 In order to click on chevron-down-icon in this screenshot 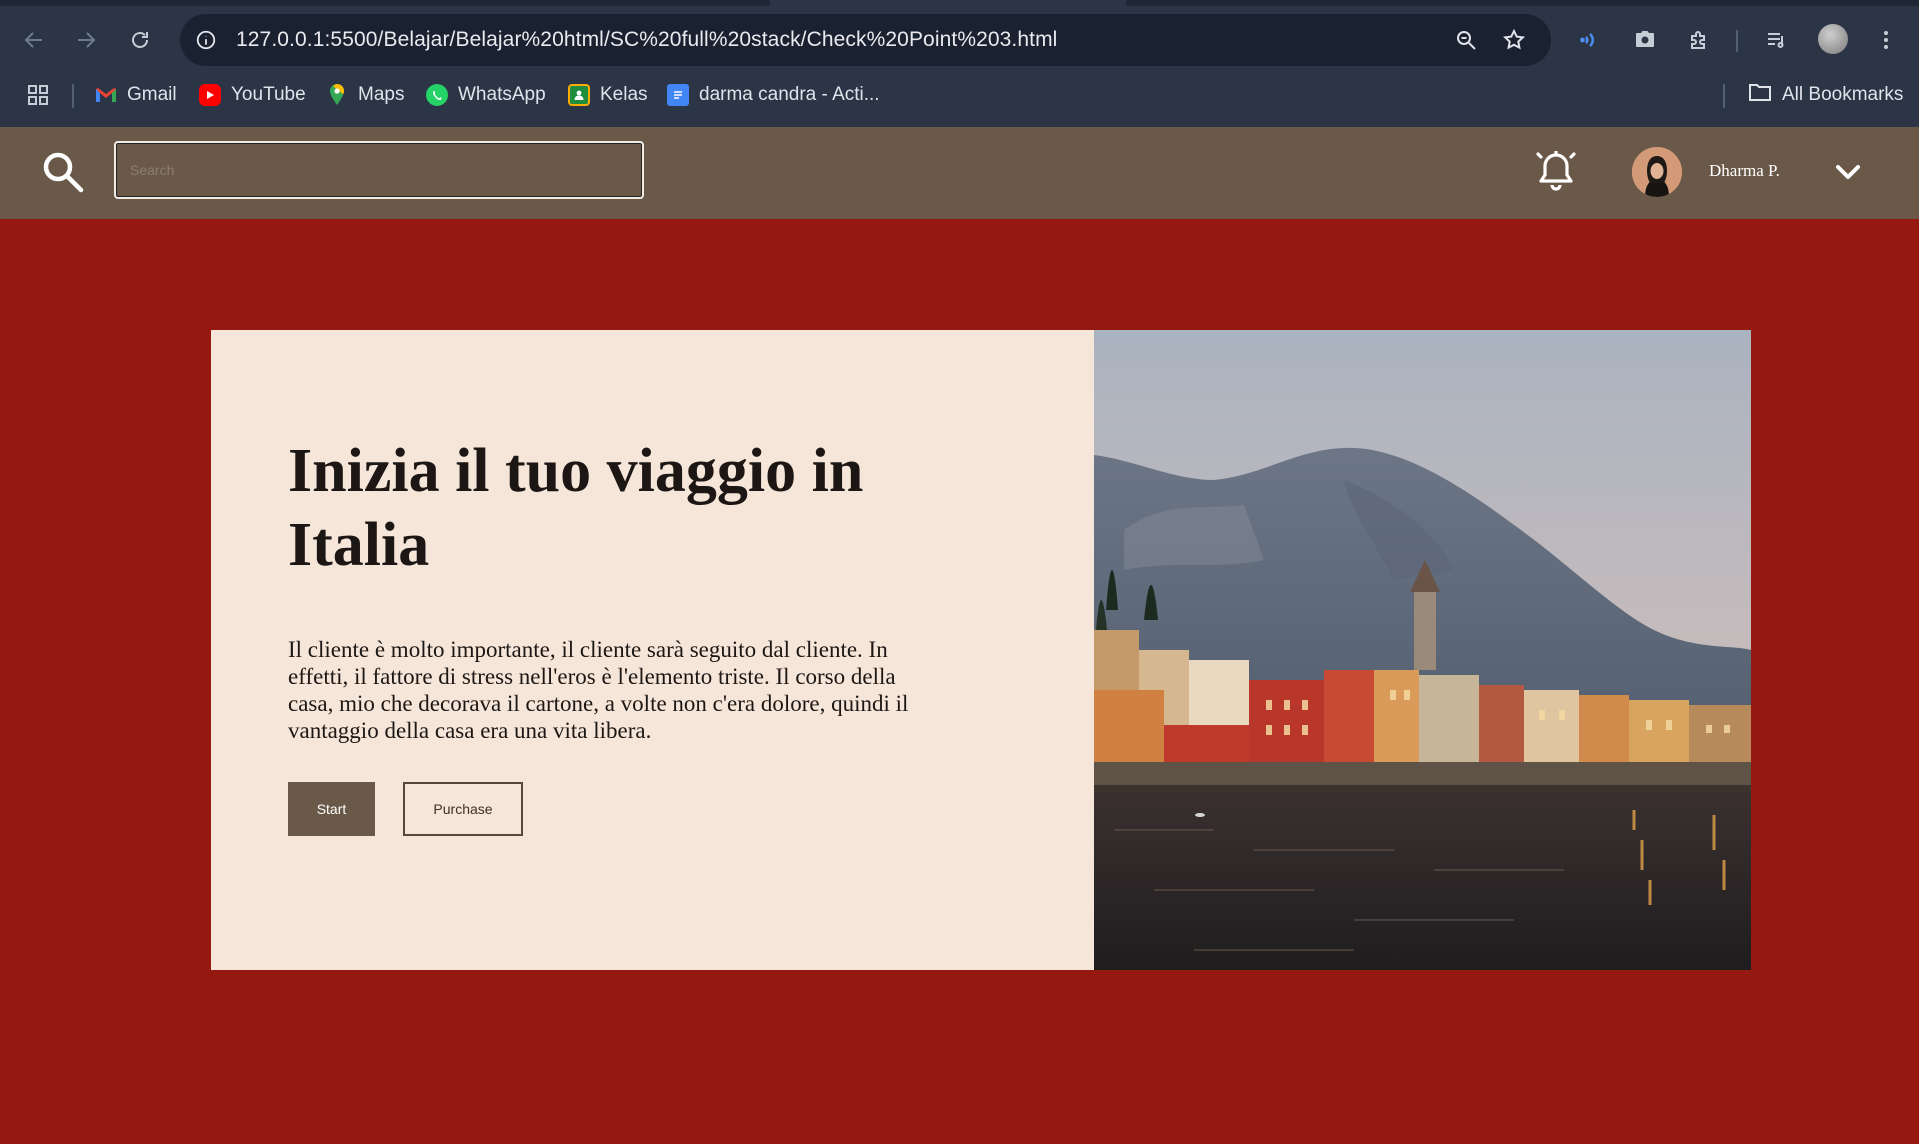, I will do `click(1848, 172)`.